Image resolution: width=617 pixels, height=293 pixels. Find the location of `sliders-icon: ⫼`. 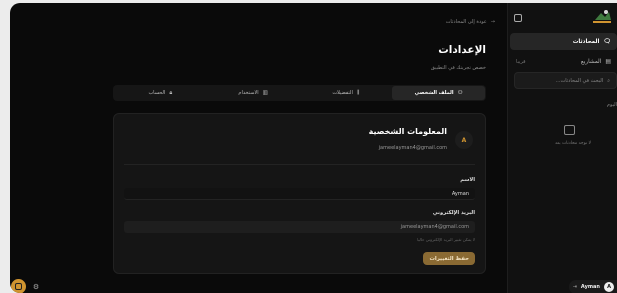

sliders-icon: ⫼ is located at coordinates (358, 92).